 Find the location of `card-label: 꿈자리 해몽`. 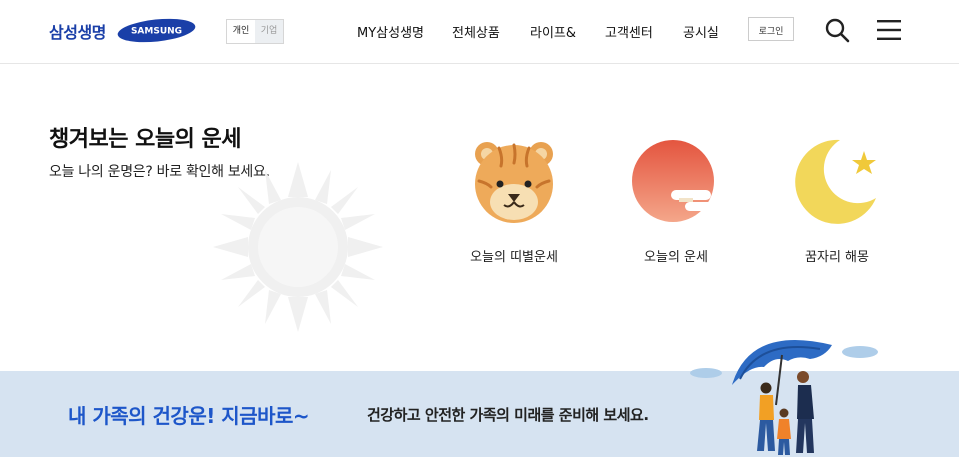

card-label: 꿈자리 해몽 is located at coordinates (837, 257).